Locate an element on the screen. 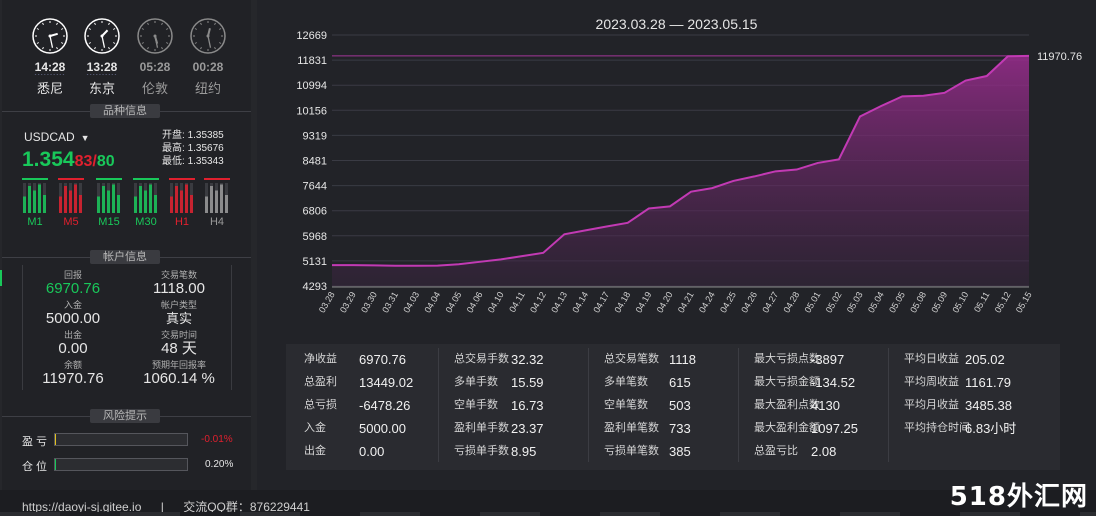  timeframe-m5: M5 is located at coordinates (71, 203).